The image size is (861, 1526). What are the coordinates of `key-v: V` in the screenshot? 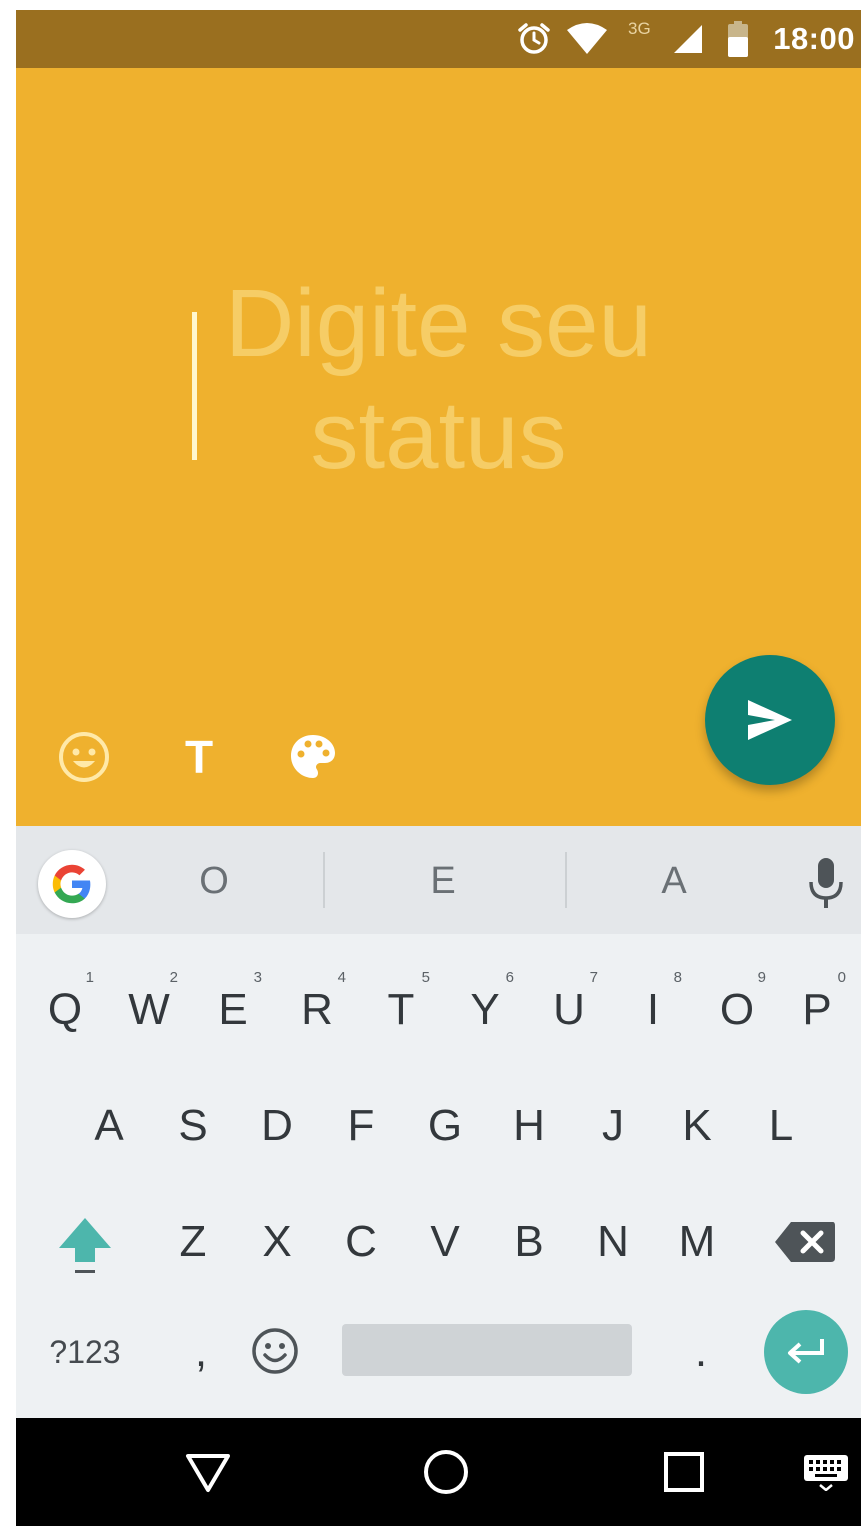 It's located at (445, 1242).